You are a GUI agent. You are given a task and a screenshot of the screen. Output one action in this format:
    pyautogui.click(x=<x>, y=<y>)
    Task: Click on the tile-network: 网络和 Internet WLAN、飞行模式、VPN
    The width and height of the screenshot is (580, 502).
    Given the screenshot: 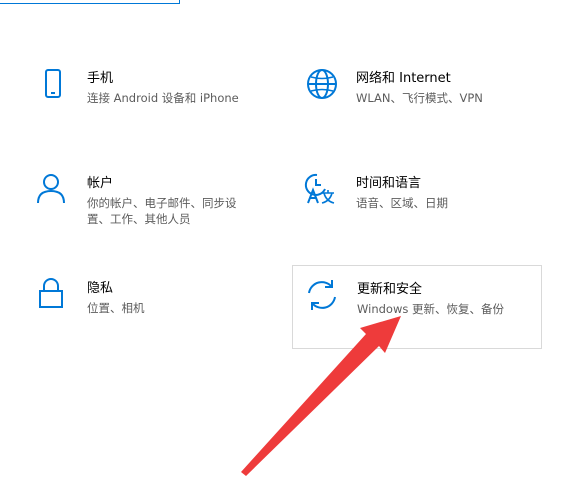 What is the action you would take?
    pyautogui.click(x=422, y=95)
    